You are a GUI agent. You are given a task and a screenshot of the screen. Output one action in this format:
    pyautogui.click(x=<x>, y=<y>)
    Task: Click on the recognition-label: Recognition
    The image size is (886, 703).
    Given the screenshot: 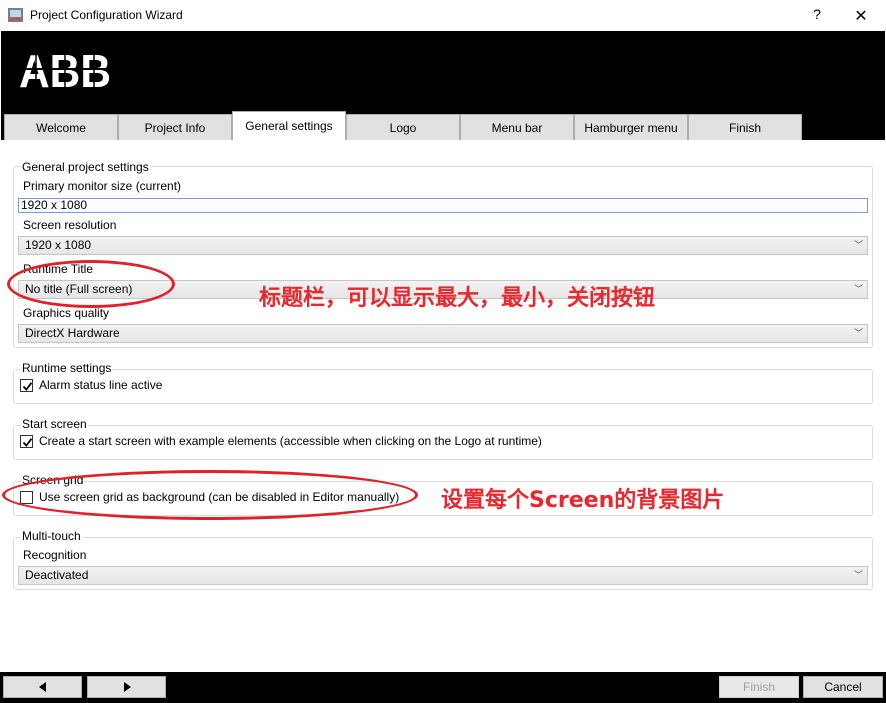 What is the action you would take?
    pyautogui.click(x=55, y=555)
    